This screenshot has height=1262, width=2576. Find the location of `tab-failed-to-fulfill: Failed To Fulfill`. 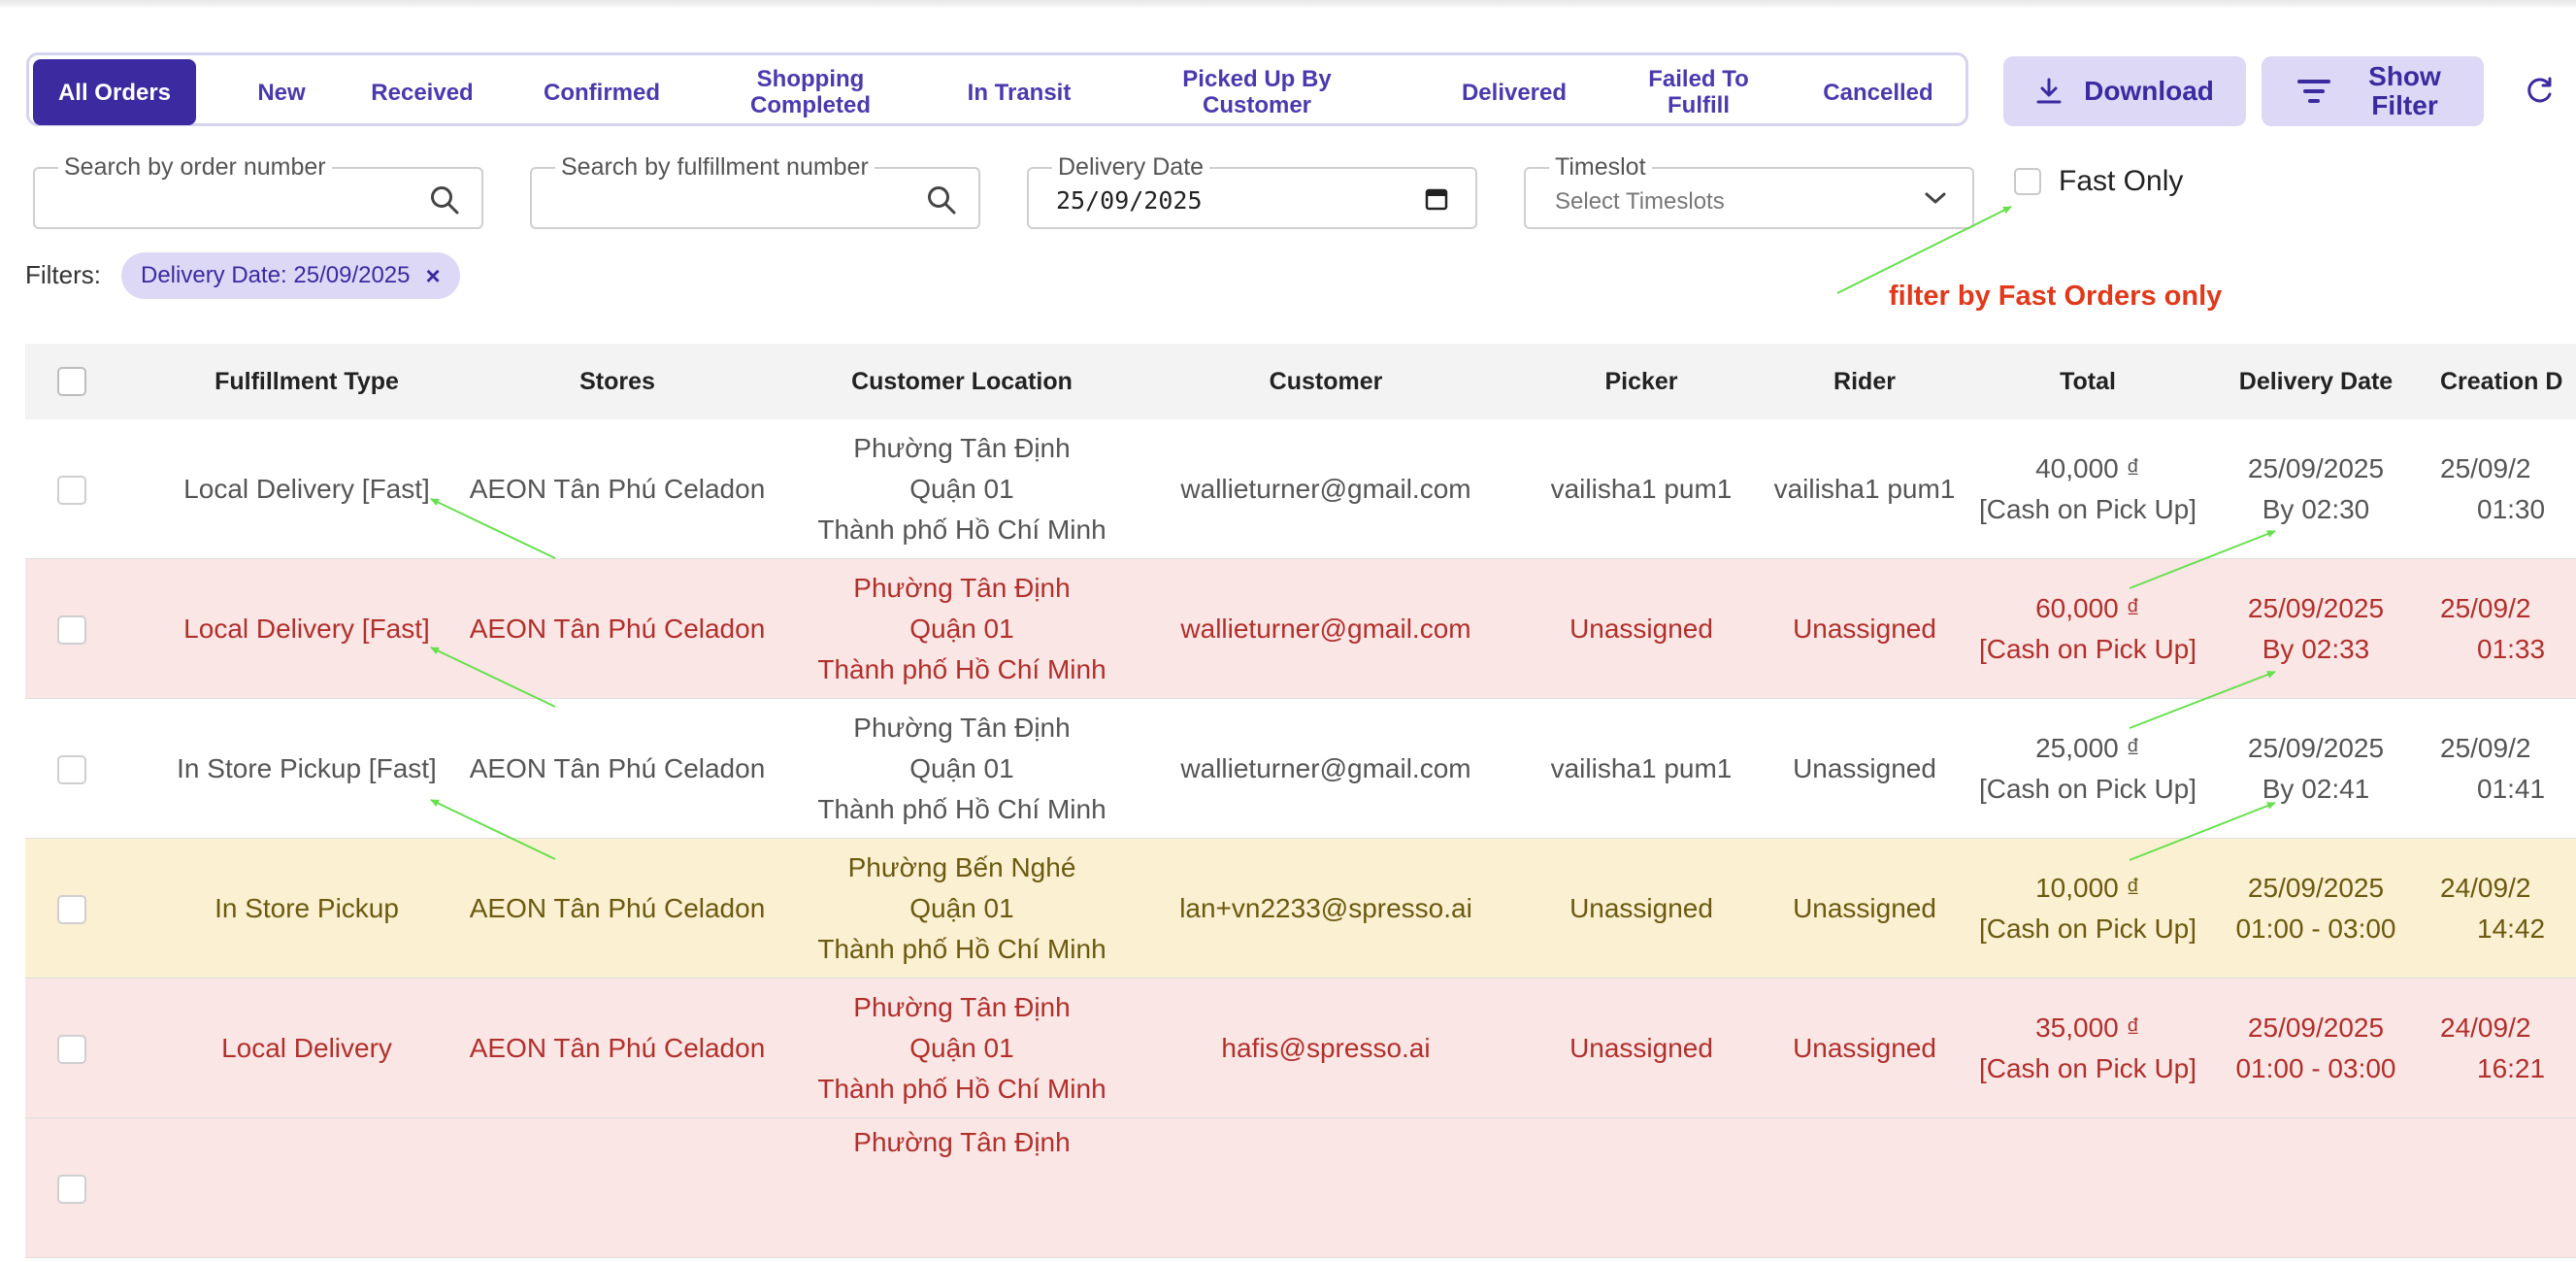

tab-failed-to-fulfill: Failed To Fulfill is located at coordinates (1698, 92).